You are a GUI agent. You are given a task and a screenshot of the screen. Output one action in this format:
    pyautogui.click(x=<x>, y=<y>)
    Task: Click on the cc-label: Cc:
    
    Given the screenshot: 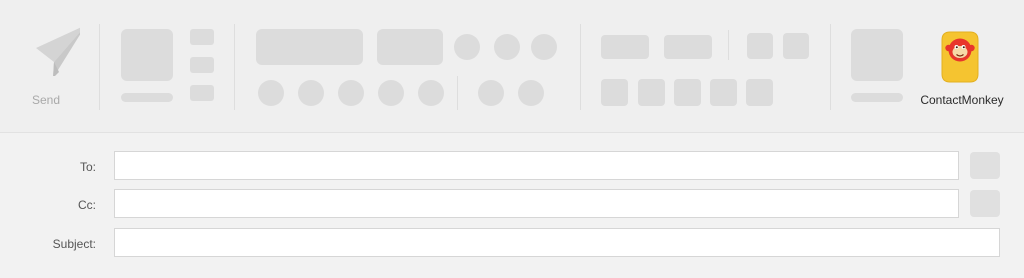 What is the action you would take?
    pyautogui.click(x=87, y=205)
    